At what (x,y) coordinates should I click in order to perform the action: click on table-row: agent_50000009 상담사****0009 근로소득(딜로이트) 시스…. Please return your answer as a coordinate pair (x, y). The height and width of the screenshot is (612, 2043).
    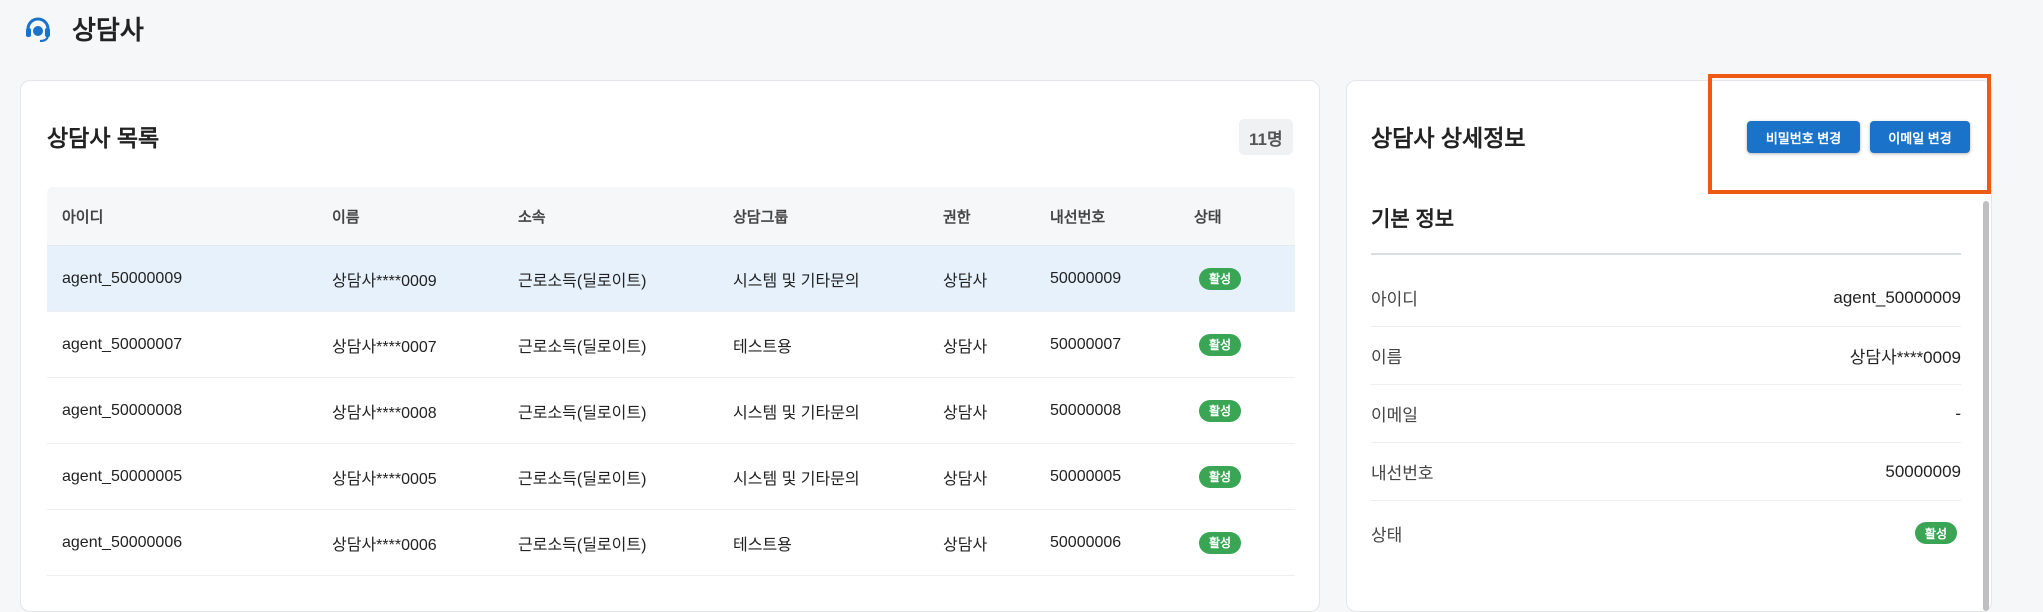
    Looking at the image, I should click on (671, 279).